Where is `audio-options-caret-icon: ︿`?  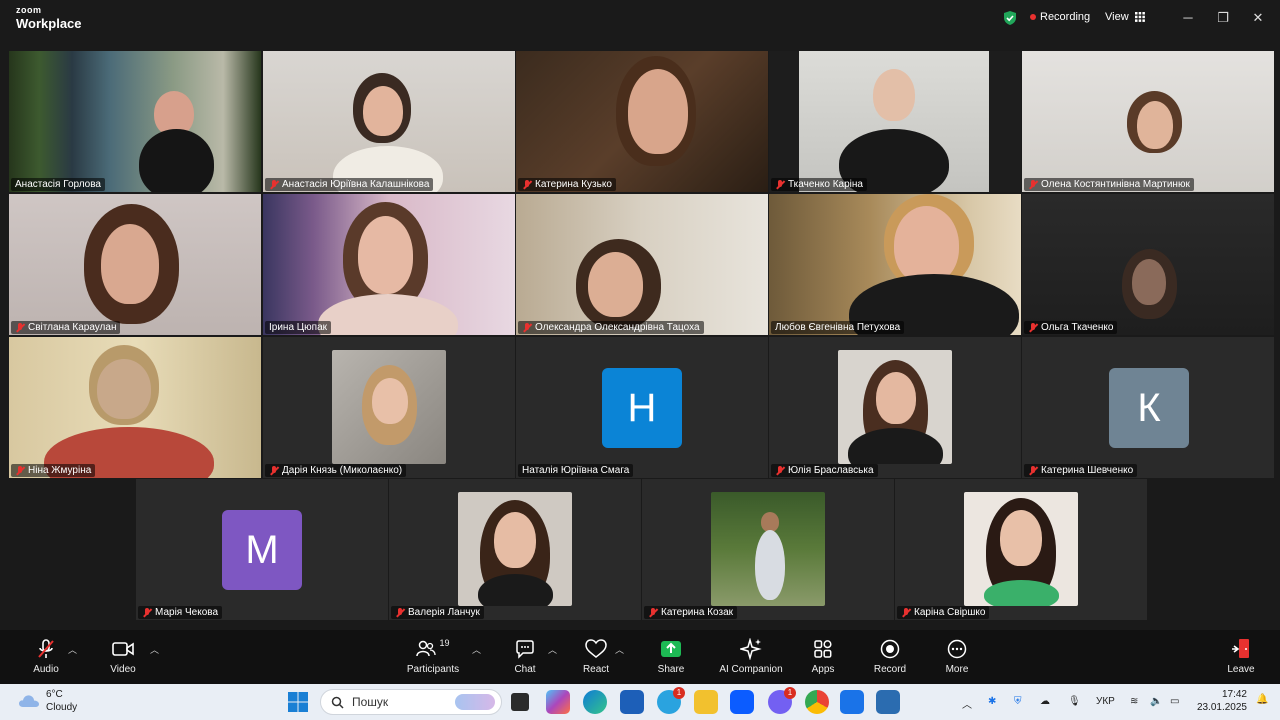 audio-options-caret-icon: ︿ is located at coordinates (72, 649).